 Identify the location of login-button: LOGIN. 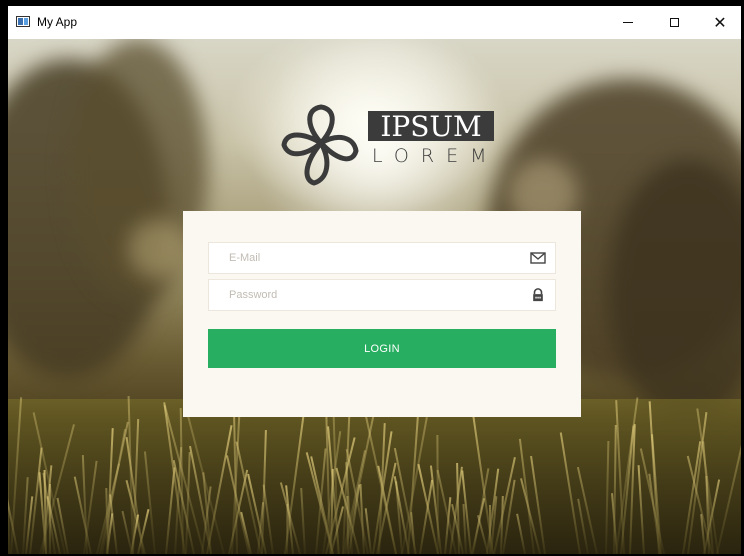
(382, 348).